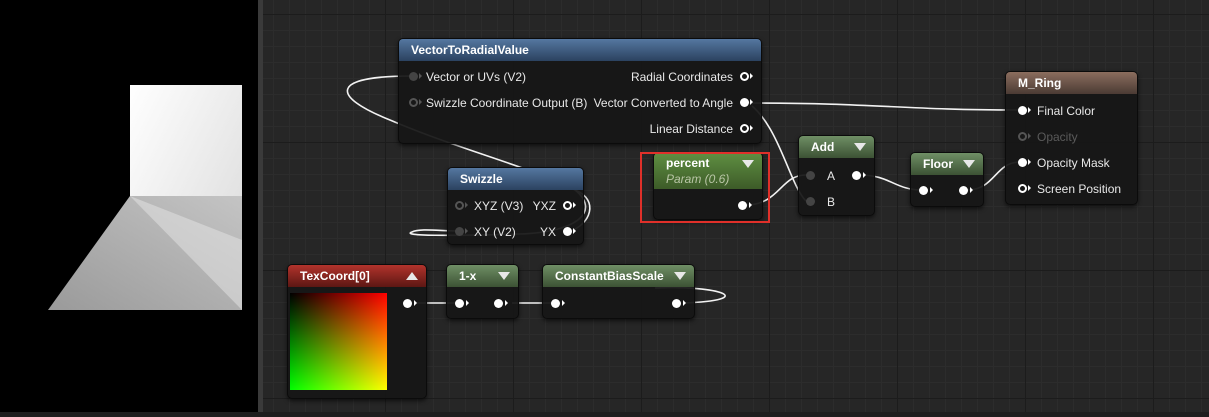 Image resolution: width=1209 pixels, height=417 pixels. Describe the element at coordinates (618, 291) in the screenshot. I see `node-constant-bias-scale: ConstantBiasScale` at that location.